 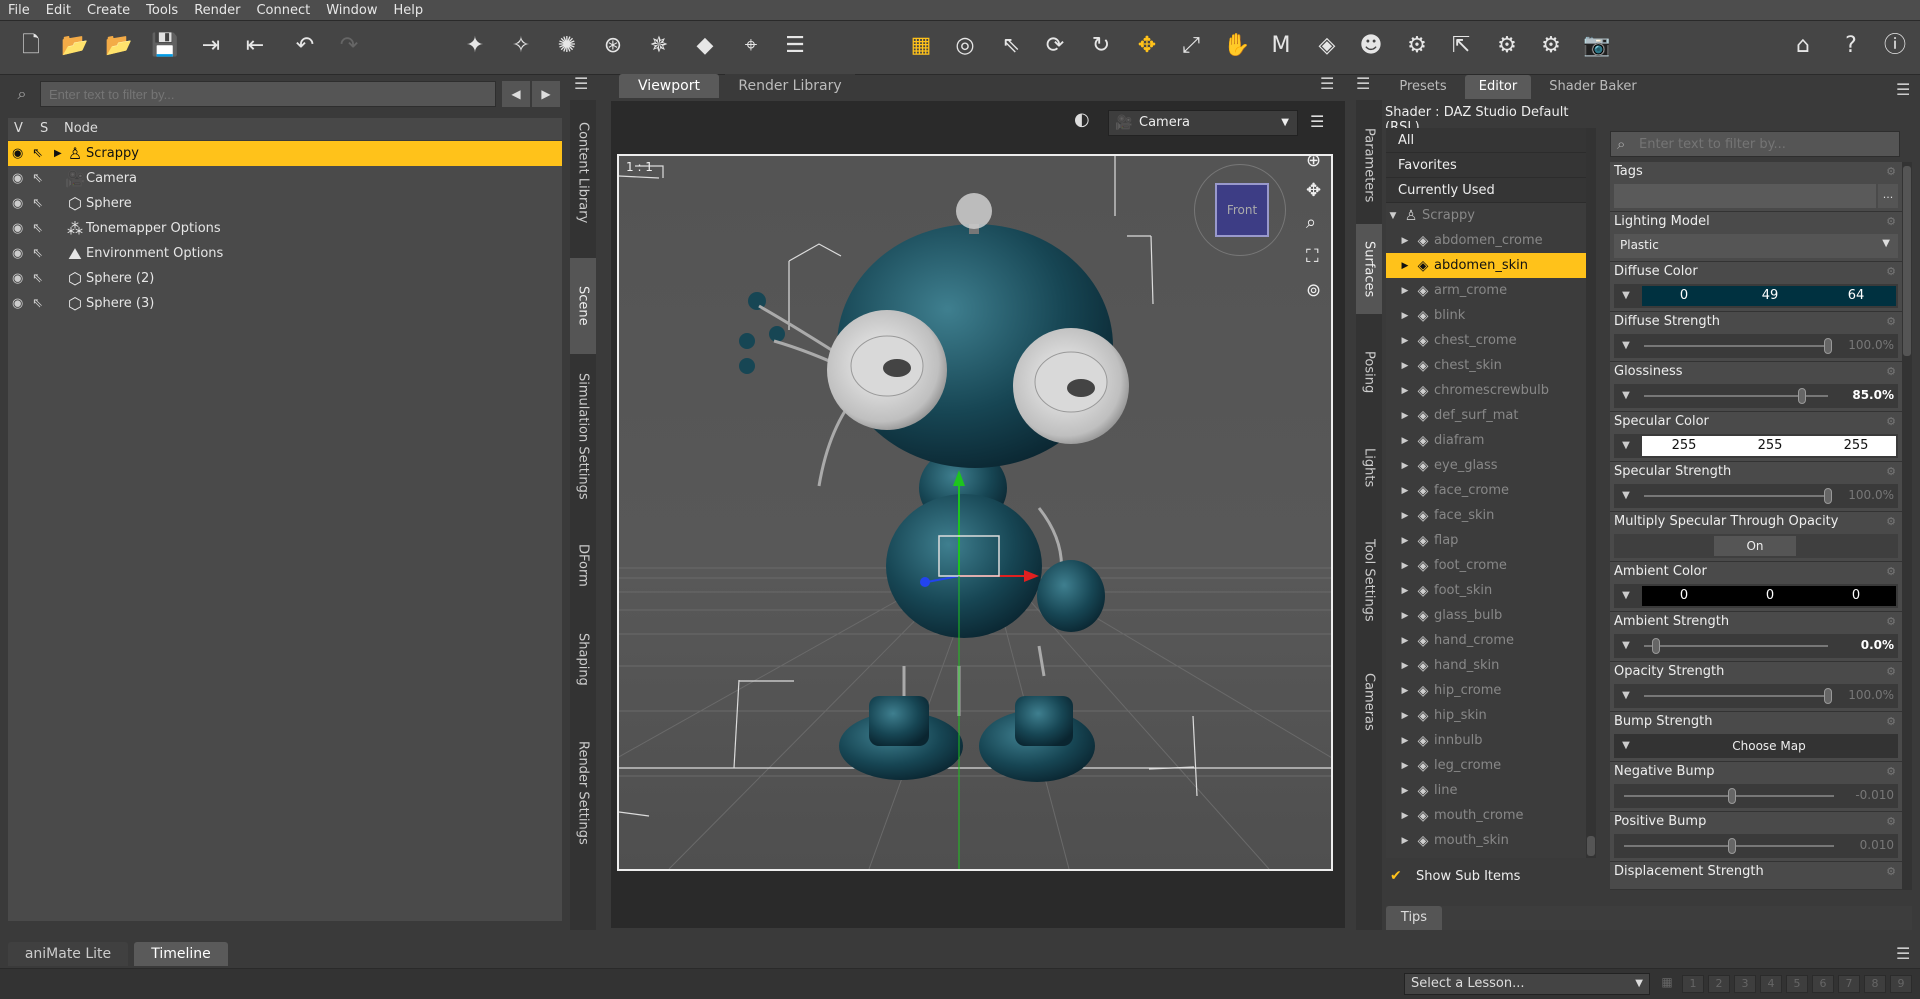 I want to click on align-icon: ☰, so click(x=795, y=46).